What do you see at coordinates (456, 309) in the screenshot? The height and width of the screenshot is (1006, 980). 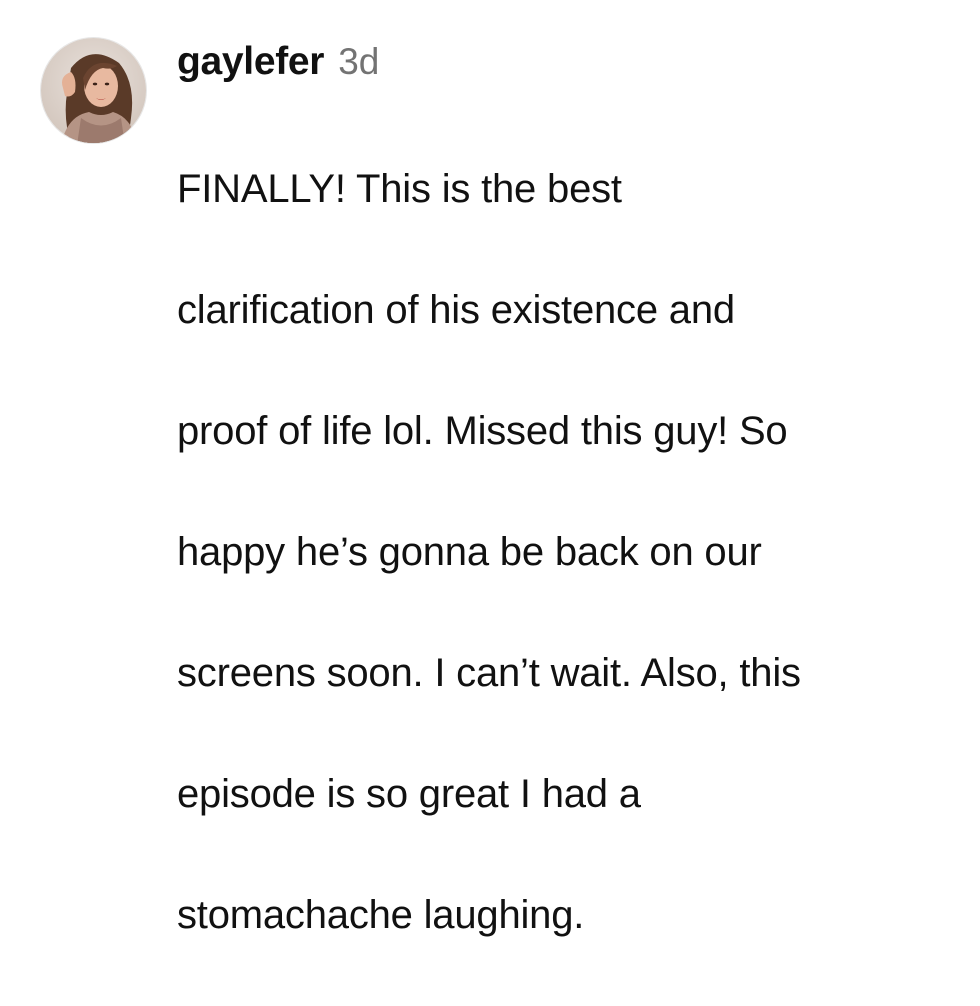 I see `comment-line: clarification of his existence and` at bounding box center [456, 309].